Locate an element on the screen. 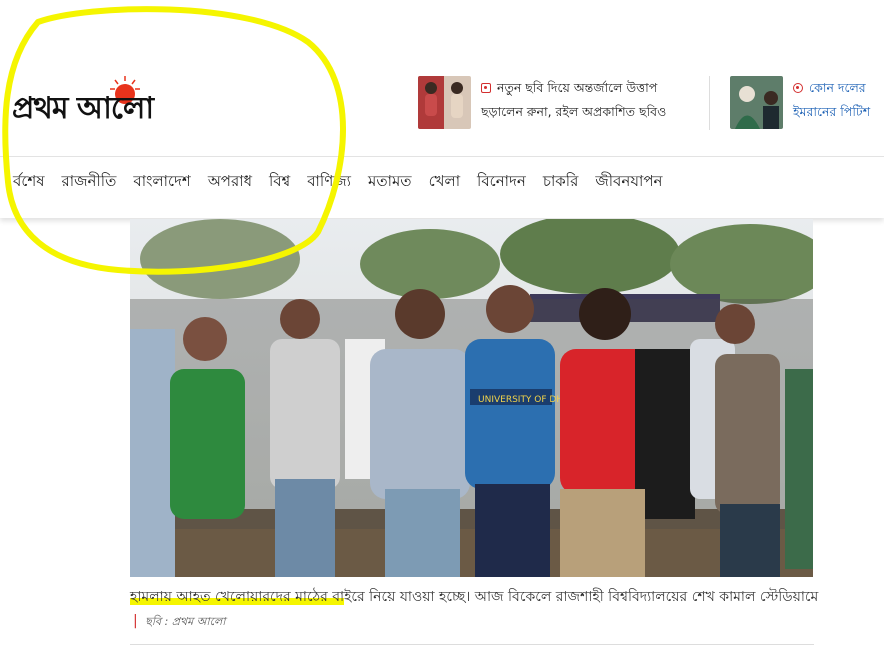  teaser-divider is located at coordinates (709, 103).